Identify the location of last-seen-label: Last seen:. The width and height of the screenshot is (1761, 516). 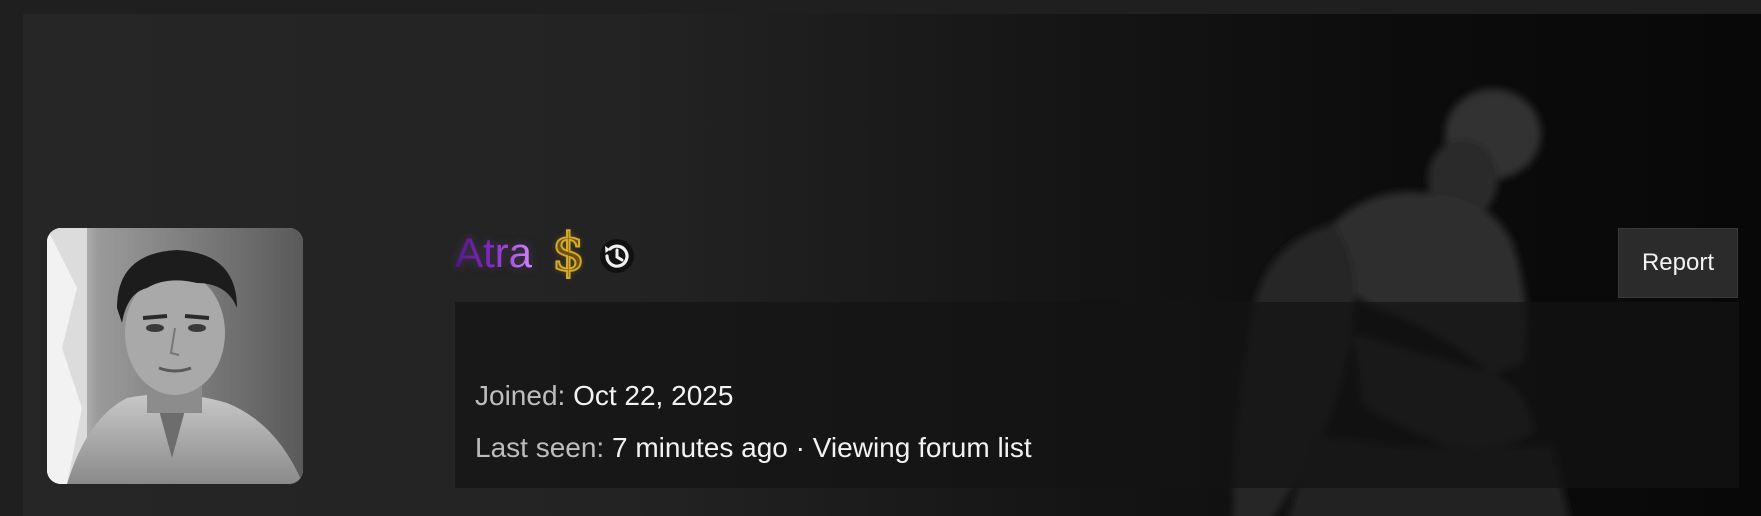
(540, 447).